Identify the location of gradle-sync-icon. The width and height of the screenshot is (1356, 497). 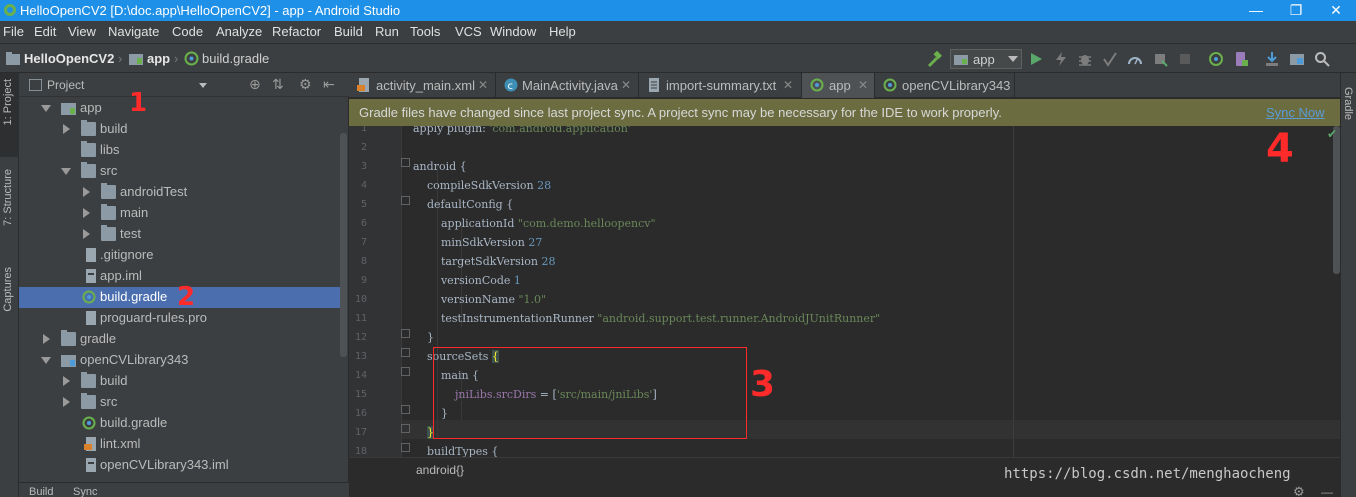
(1216, 59).